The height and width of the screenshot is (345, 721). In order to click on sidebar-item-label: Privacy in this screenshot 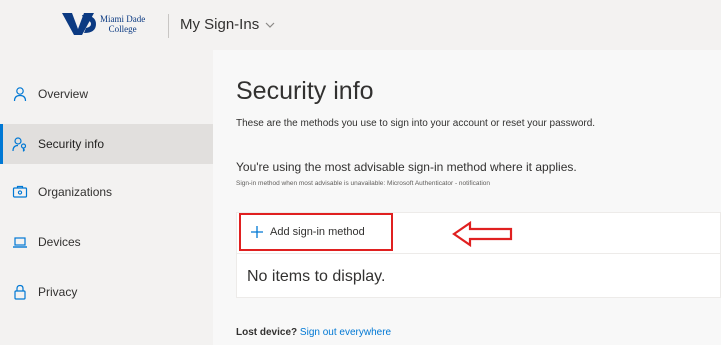, I will do `click(58, 292)`.